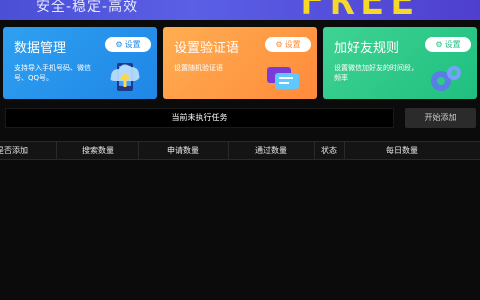 The height and width of the screenshot is (300, 480). What do you see at coordinates (283, 78) in the screenshot?
I see `chat-bubbles-art` at bounding box center [283, 78].